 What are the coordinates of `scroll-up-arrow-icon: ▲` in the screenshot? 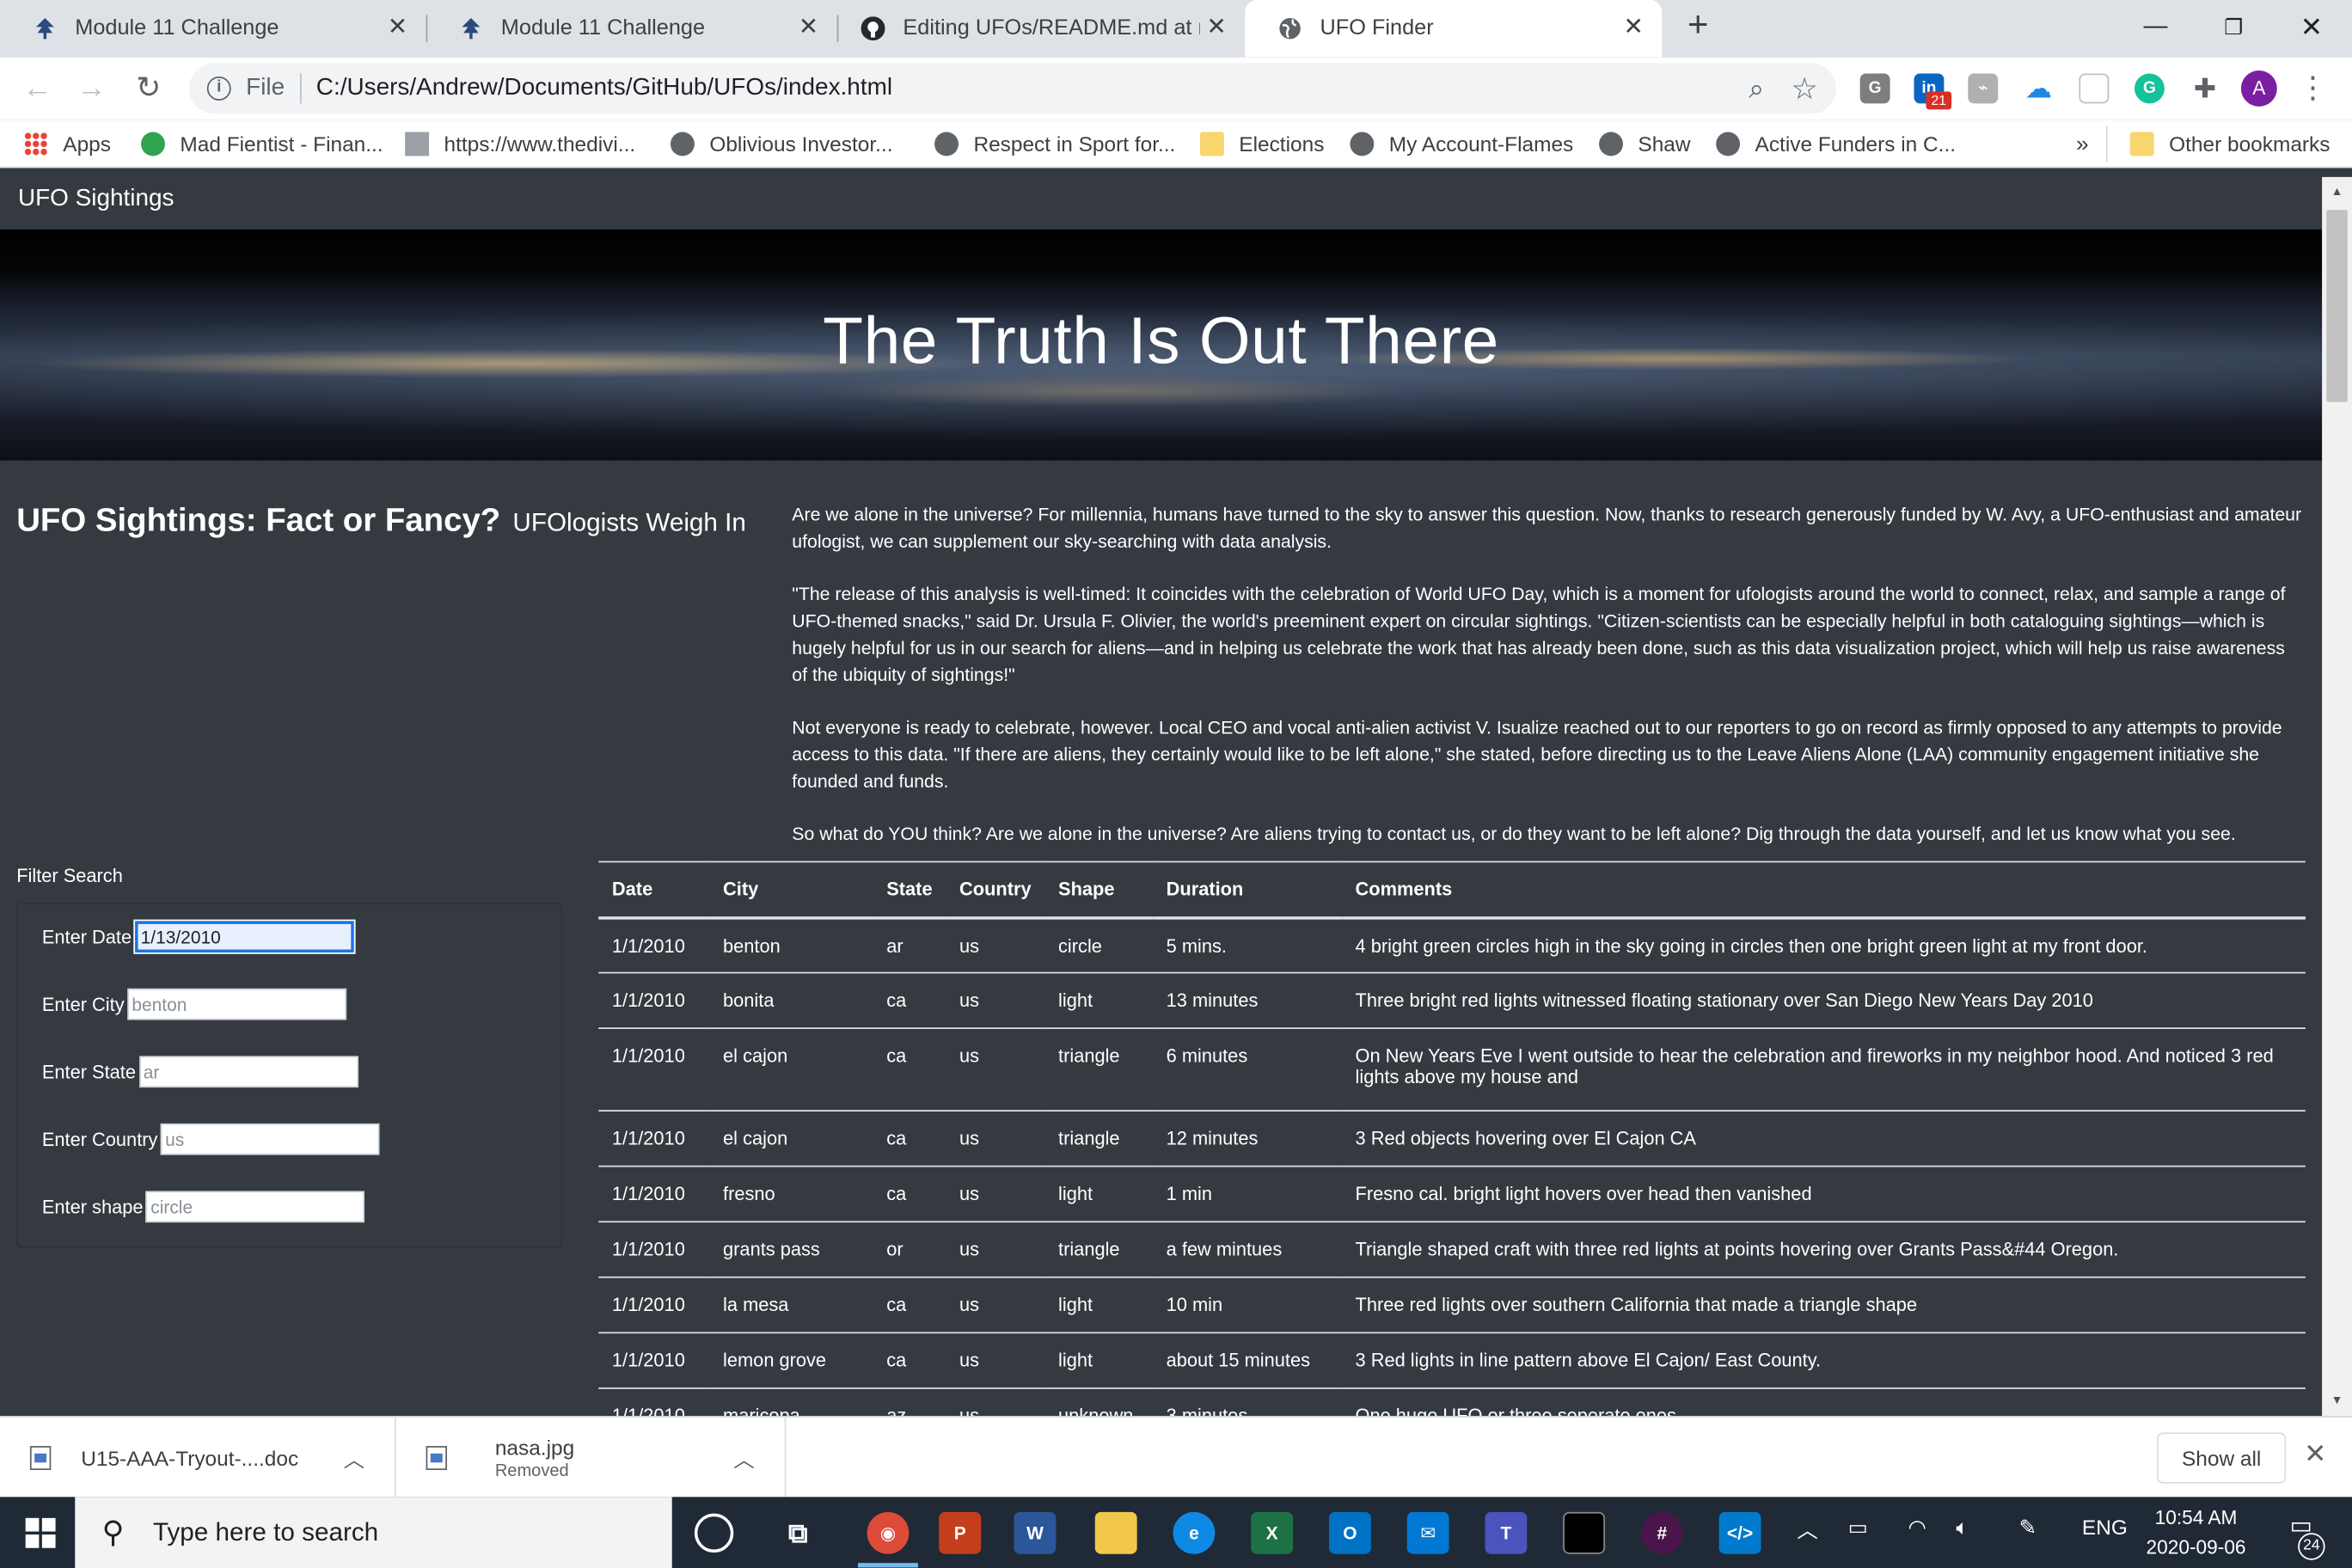 It's located at (2337, 192).